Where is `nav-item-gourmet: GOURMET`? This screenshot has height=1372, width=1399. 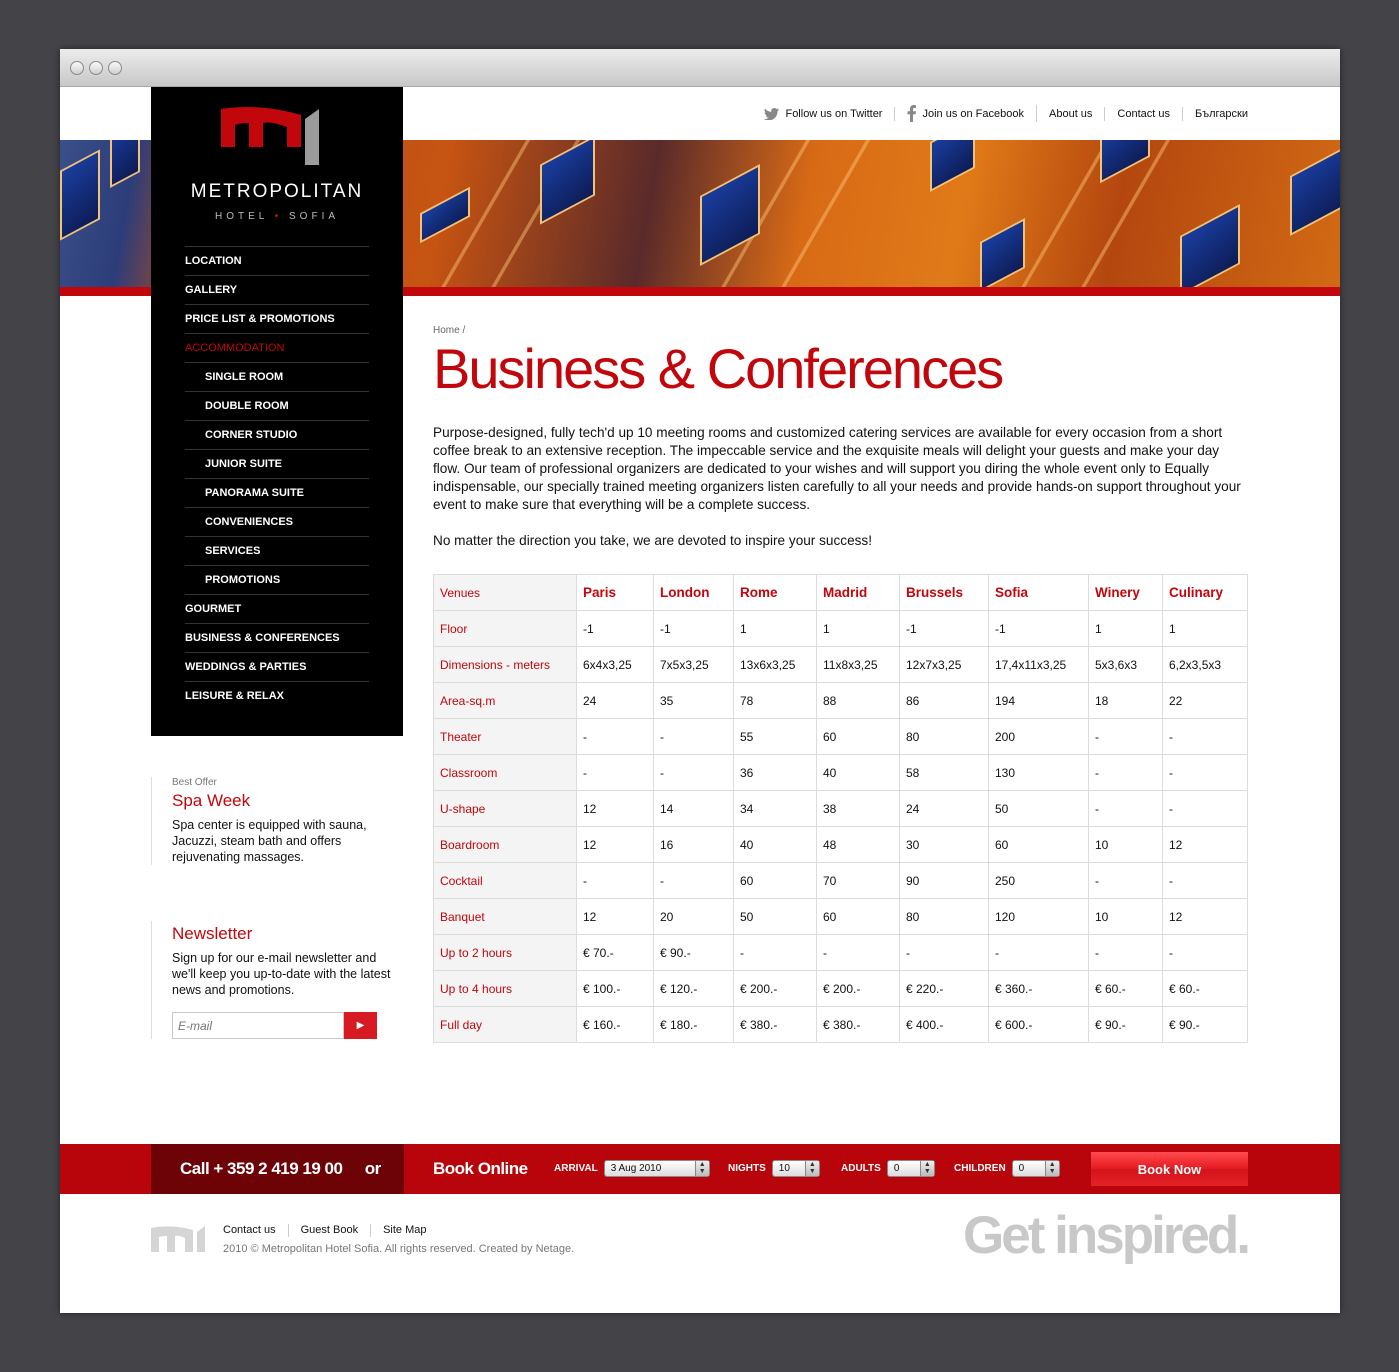 nav-item-gourmet: GOURMET is located at coordinates (277, 608).